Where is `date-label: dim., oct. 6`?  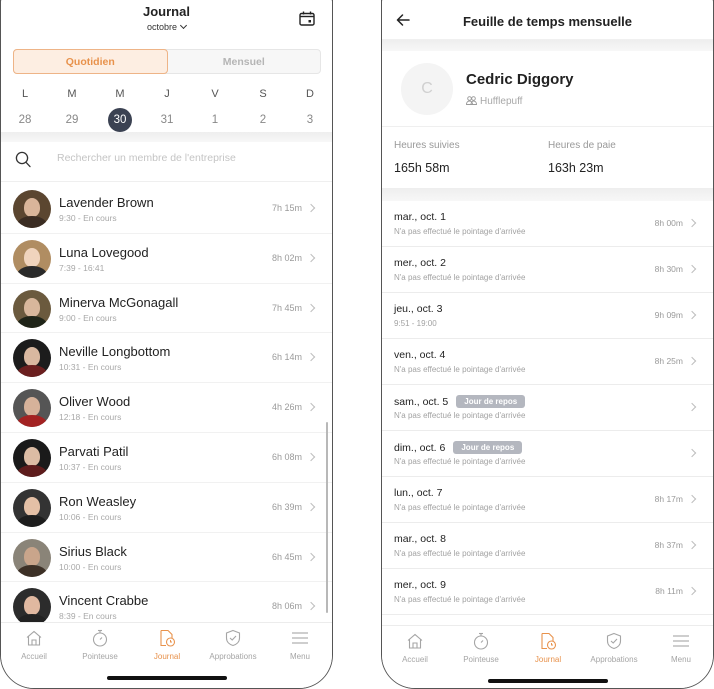 date-label: dim., oct. 6 is located at coordinates (420, 448).